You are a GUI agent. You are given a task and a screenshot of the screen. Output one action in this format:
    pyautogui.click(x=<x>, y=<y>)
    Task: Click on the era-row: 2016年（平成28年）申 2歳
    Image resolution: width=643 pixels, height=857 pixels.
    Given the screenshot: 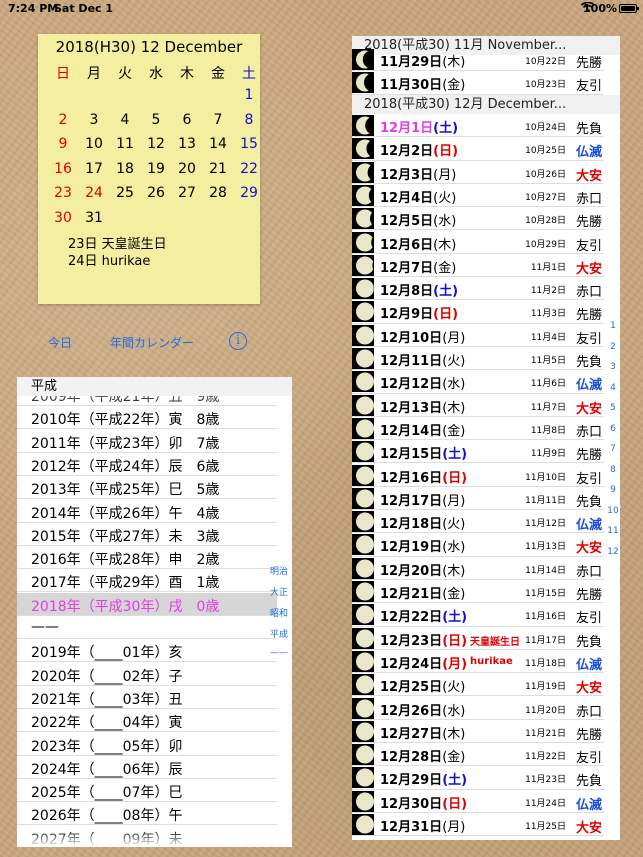 What is the action you would take?
    pyautogui.click(x=147, y=558)
    